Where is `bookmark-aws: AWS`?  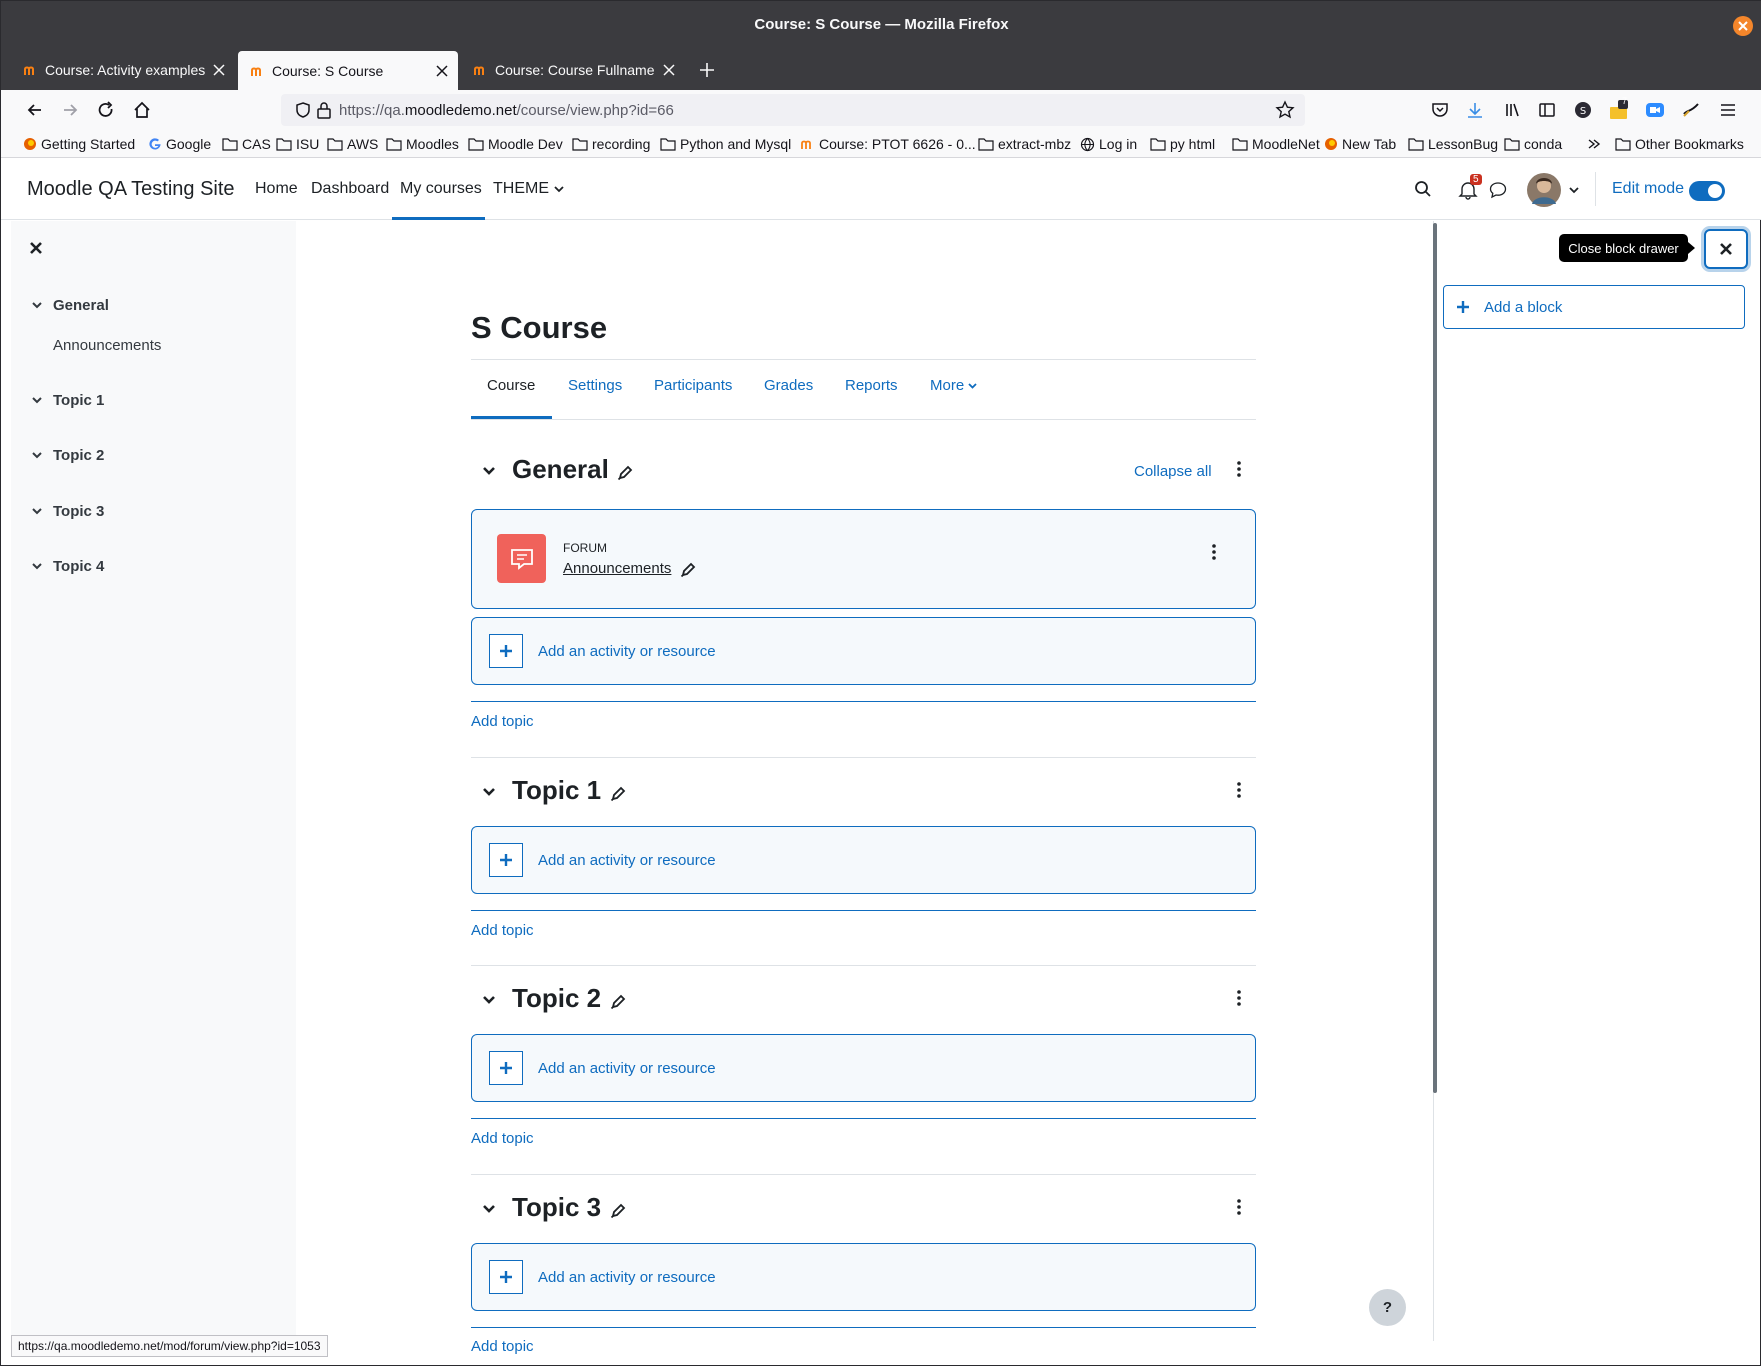
bookmark-aws: AWS is located at coordinates (352, 144).